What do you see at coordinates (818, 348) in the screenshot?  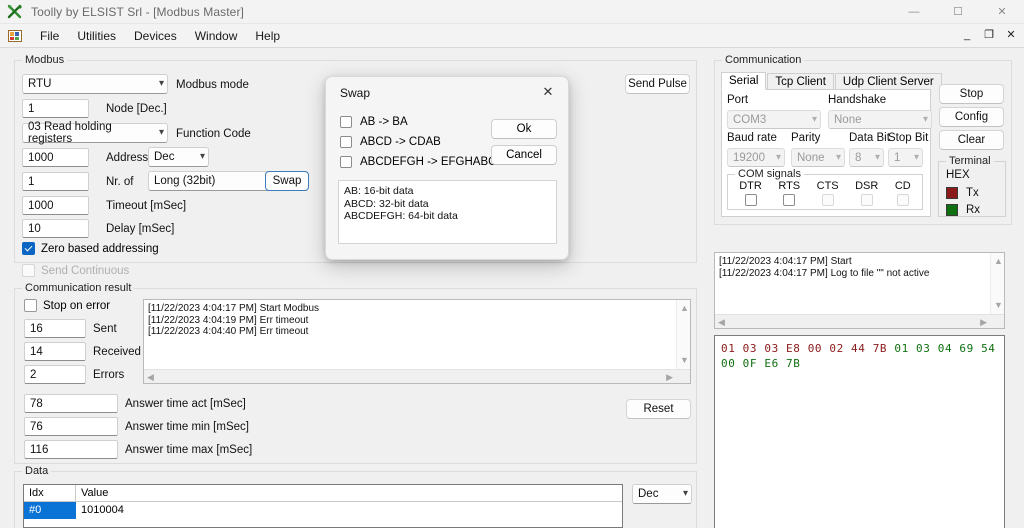 I see `hex-byte-tx: 00` at bounding box center [818, 348].